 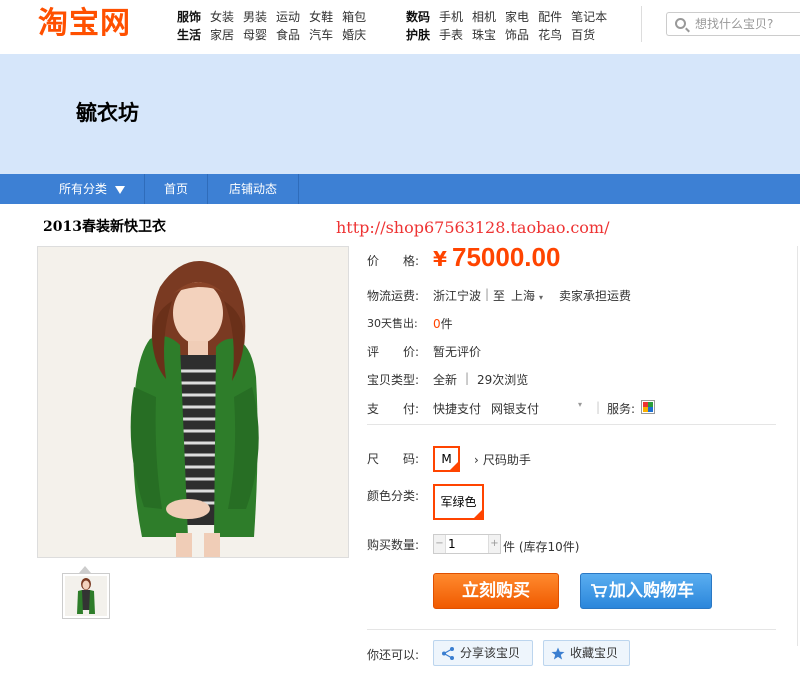 I want to click on stock-info: 件 (库存10件), so click(x=541, y=547).